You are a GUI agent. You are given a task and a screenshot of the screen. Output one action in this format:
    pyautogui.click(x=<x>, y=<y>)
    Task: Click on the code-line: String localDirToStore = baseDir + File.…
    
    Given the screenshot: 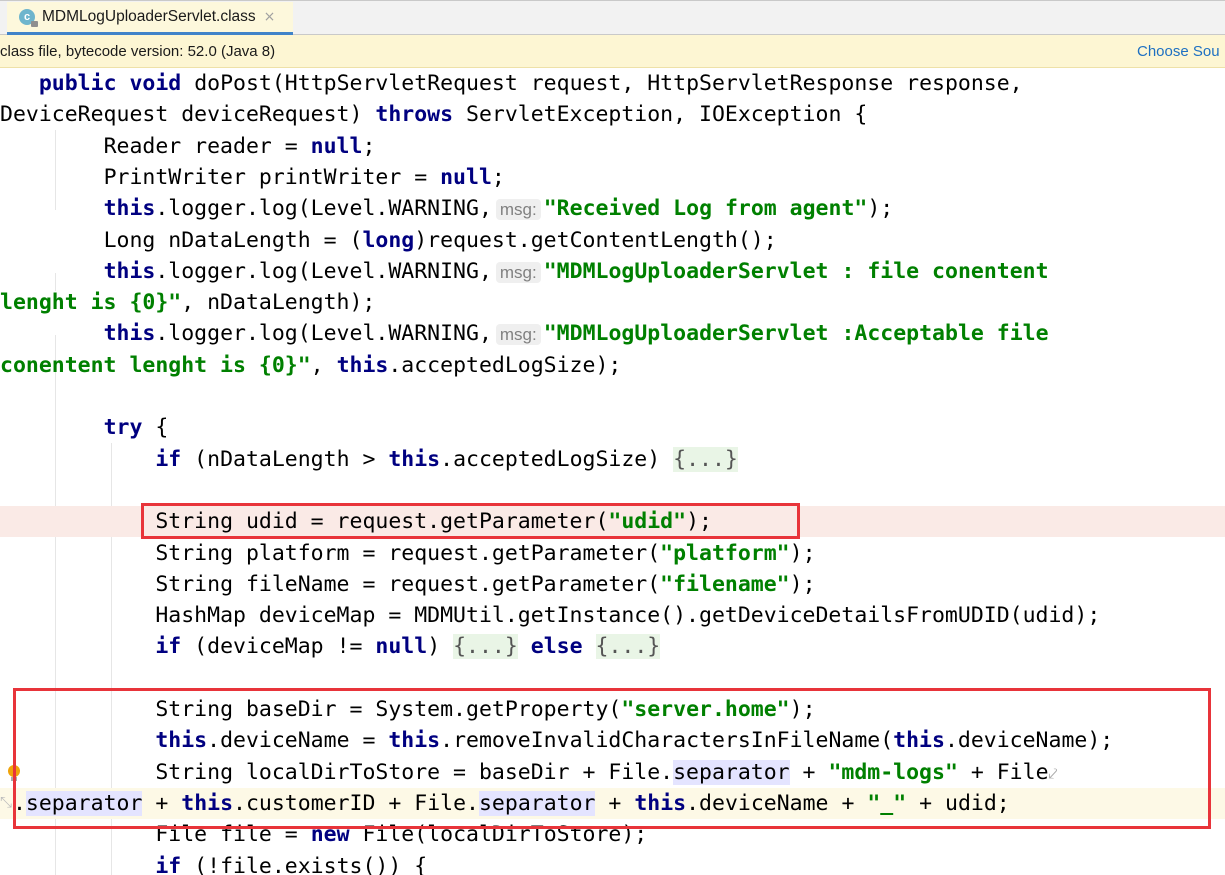 What is the action you would take?
    pyautogui.click(x=606, y=772)
    